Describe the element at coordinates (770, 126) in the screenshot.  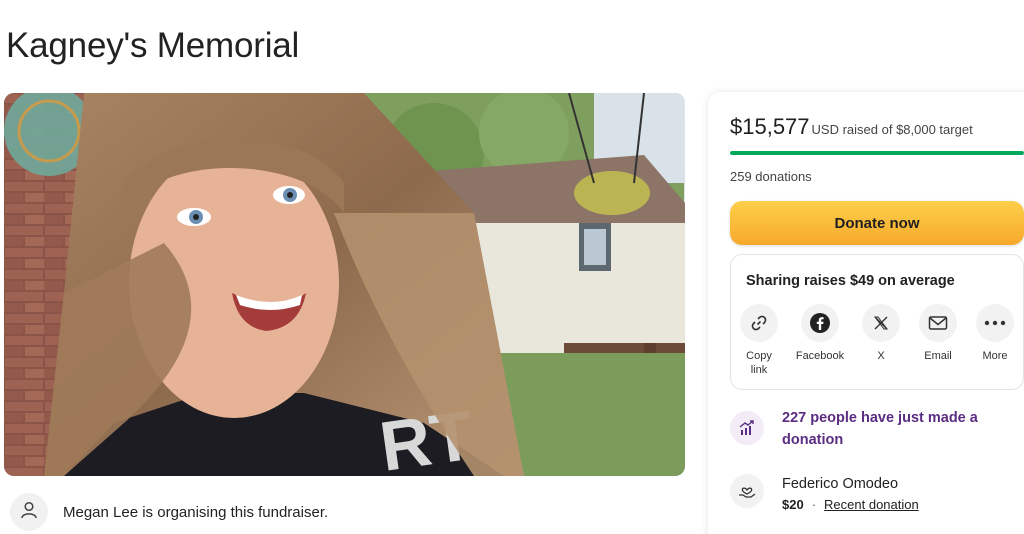
I see `raised-amount: $15,577` at that location.